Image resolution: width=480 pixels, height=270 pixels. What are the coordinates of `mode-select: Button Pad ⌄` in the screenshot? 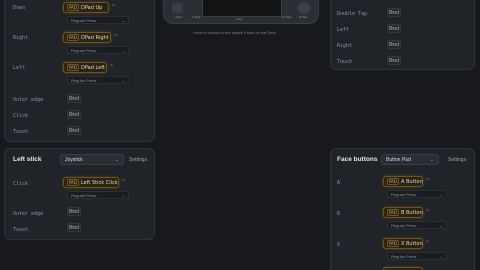 It's located at (410, 159).